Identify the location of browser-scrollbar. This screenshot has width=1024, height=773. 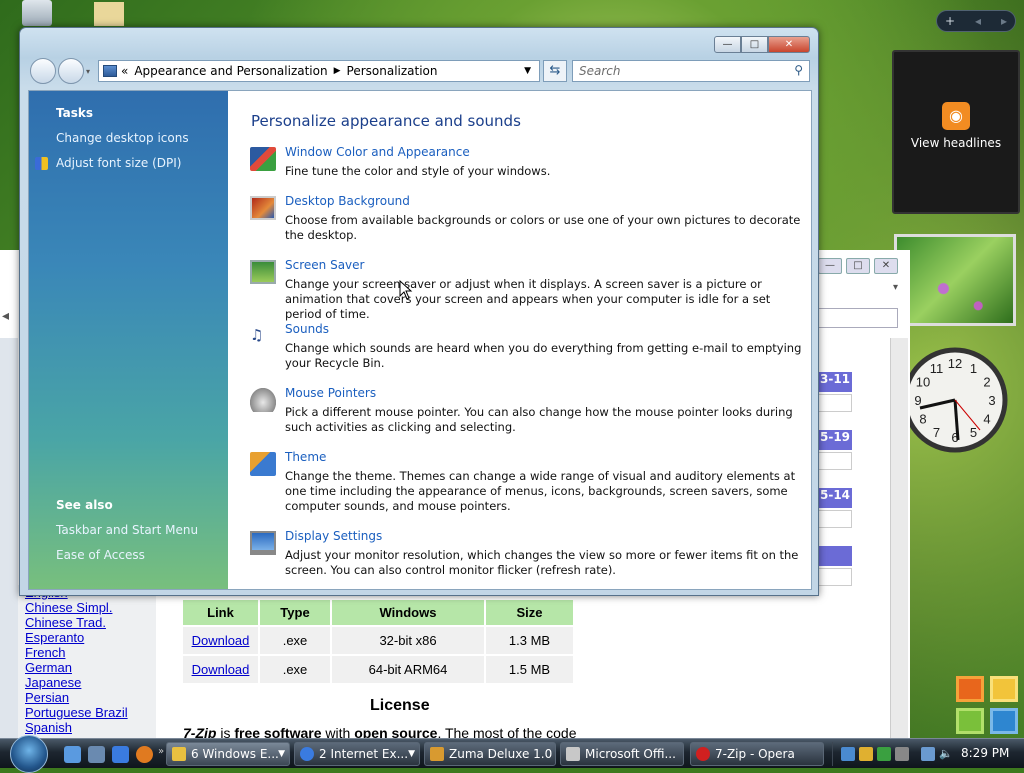
(899, 538).